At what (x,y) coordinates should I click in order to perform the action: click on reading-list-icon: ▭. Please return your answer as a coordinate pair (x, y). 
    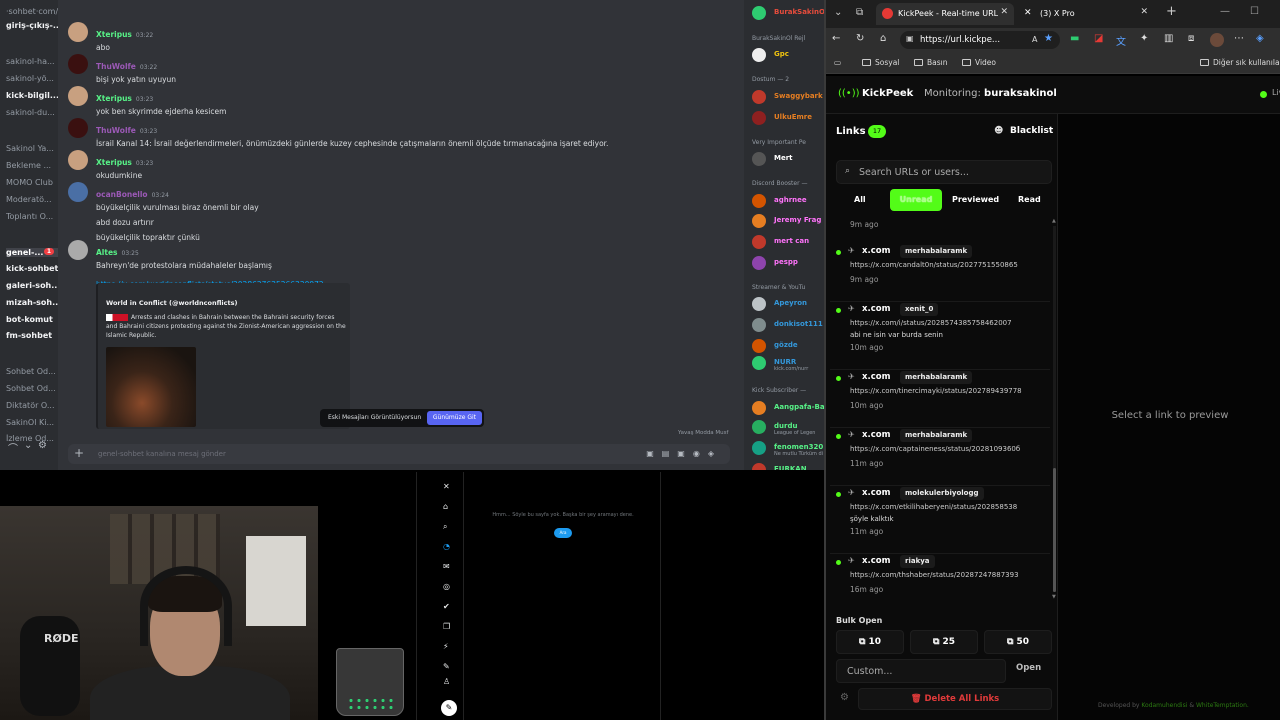
    Looking at the image, I should click on (837, 62).